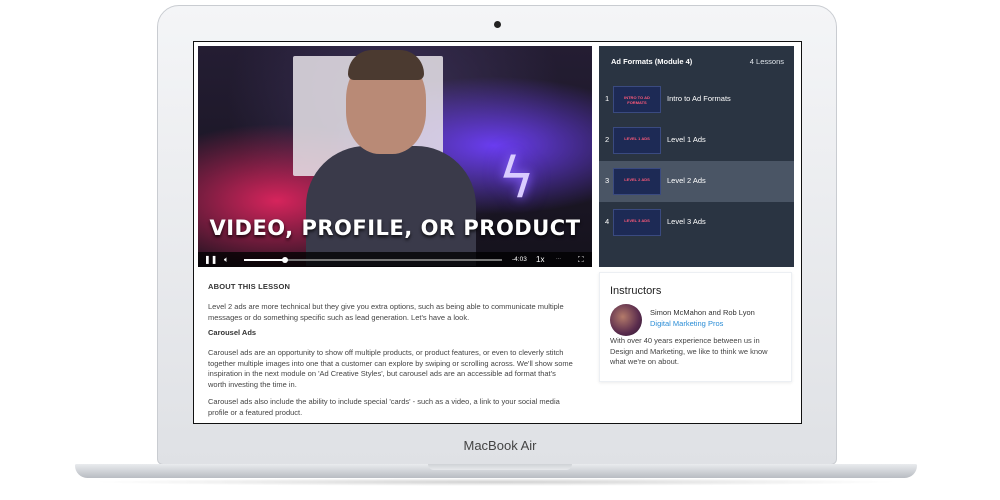  Describe the element at coordinates (637, 181) in the screenshot. I see `lesson-thumbnail: LEVEL 2 ADS` at that location.